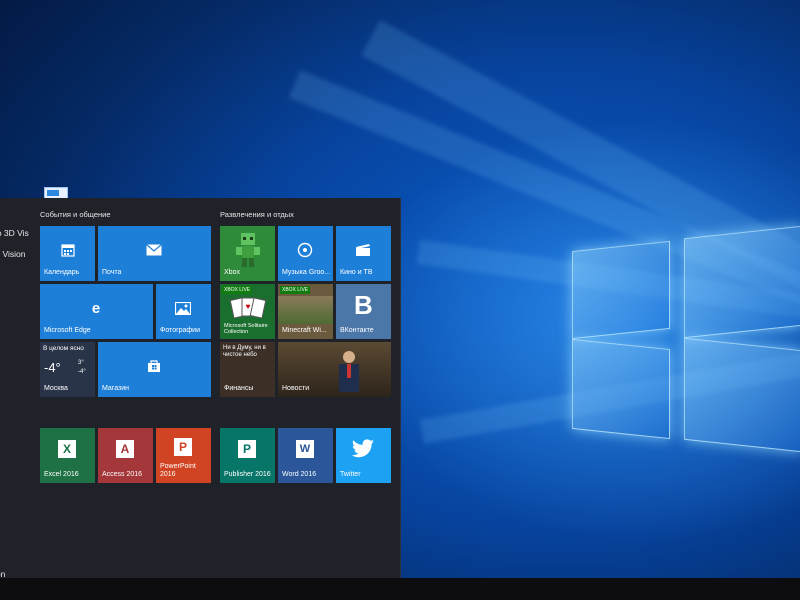 The height and width of the screenshot is (600, 800). I want to click on tile-label: Кино и ТВ, so click(356, 272).